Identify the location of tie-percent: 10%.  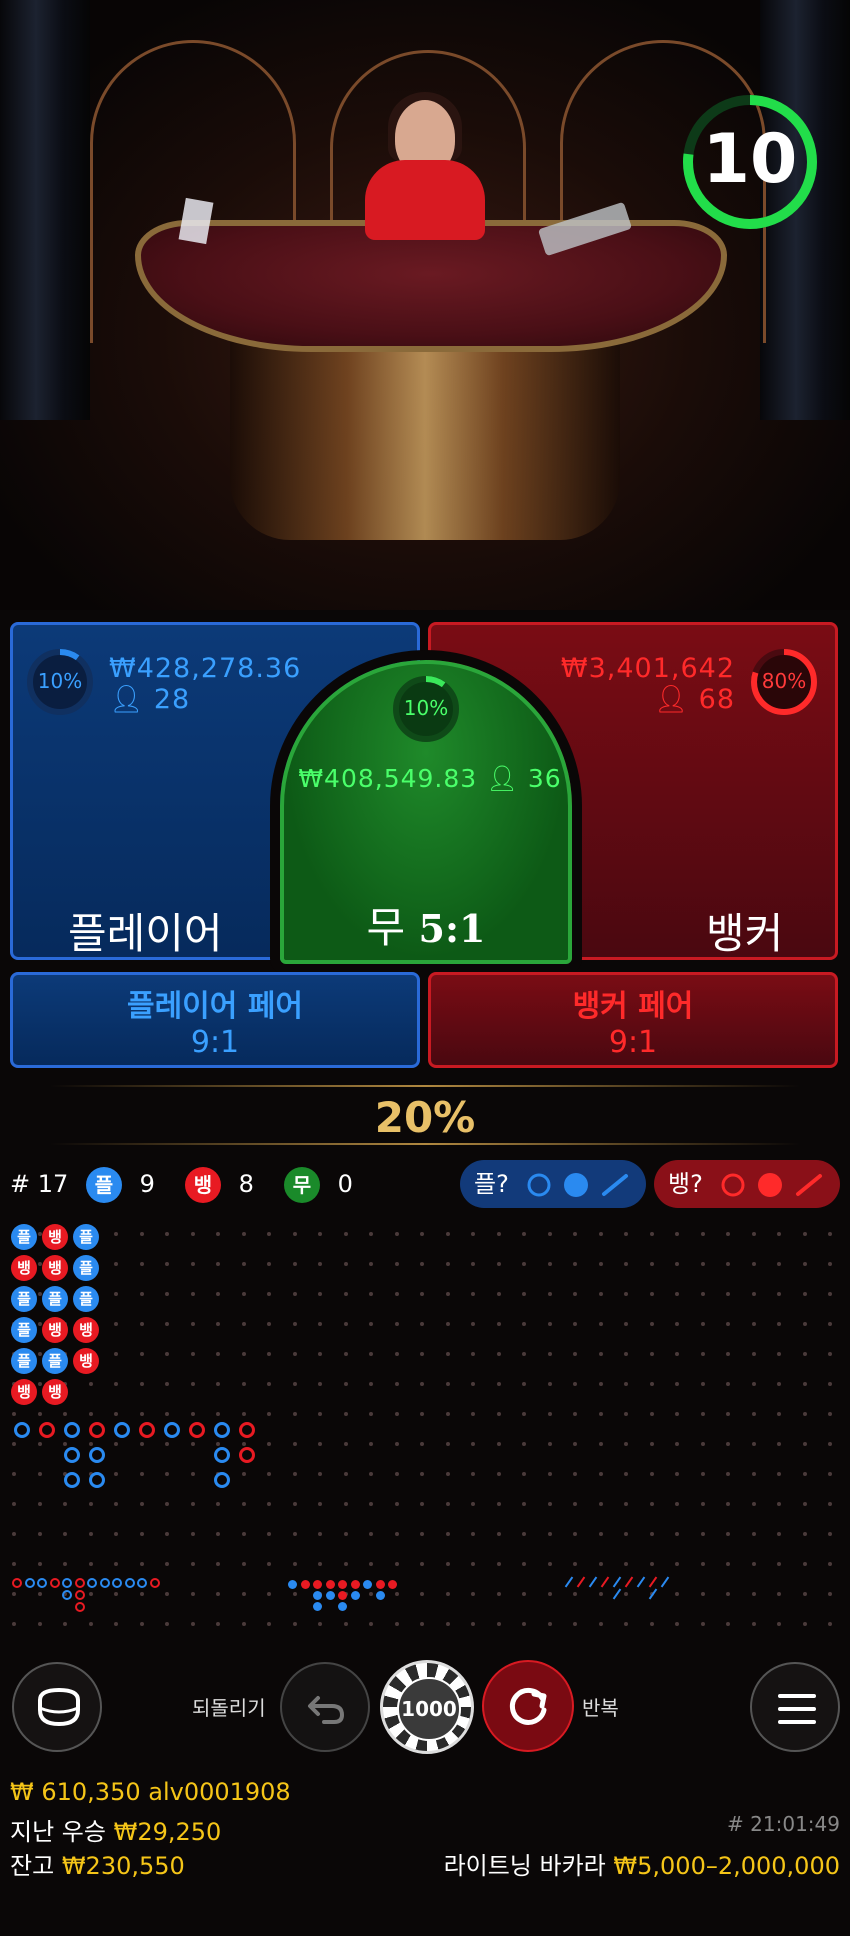
(426, 708).